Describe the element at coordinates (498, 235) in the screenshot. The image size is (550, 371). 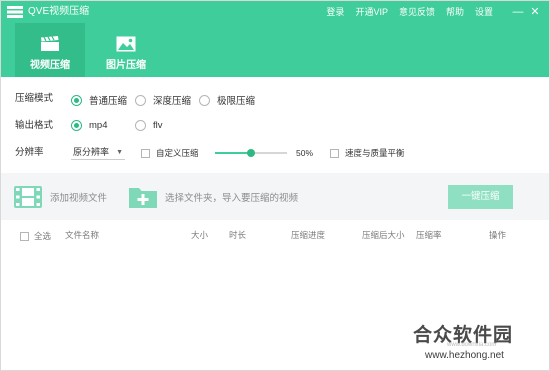
I see `column-actions: 操作` at that location.